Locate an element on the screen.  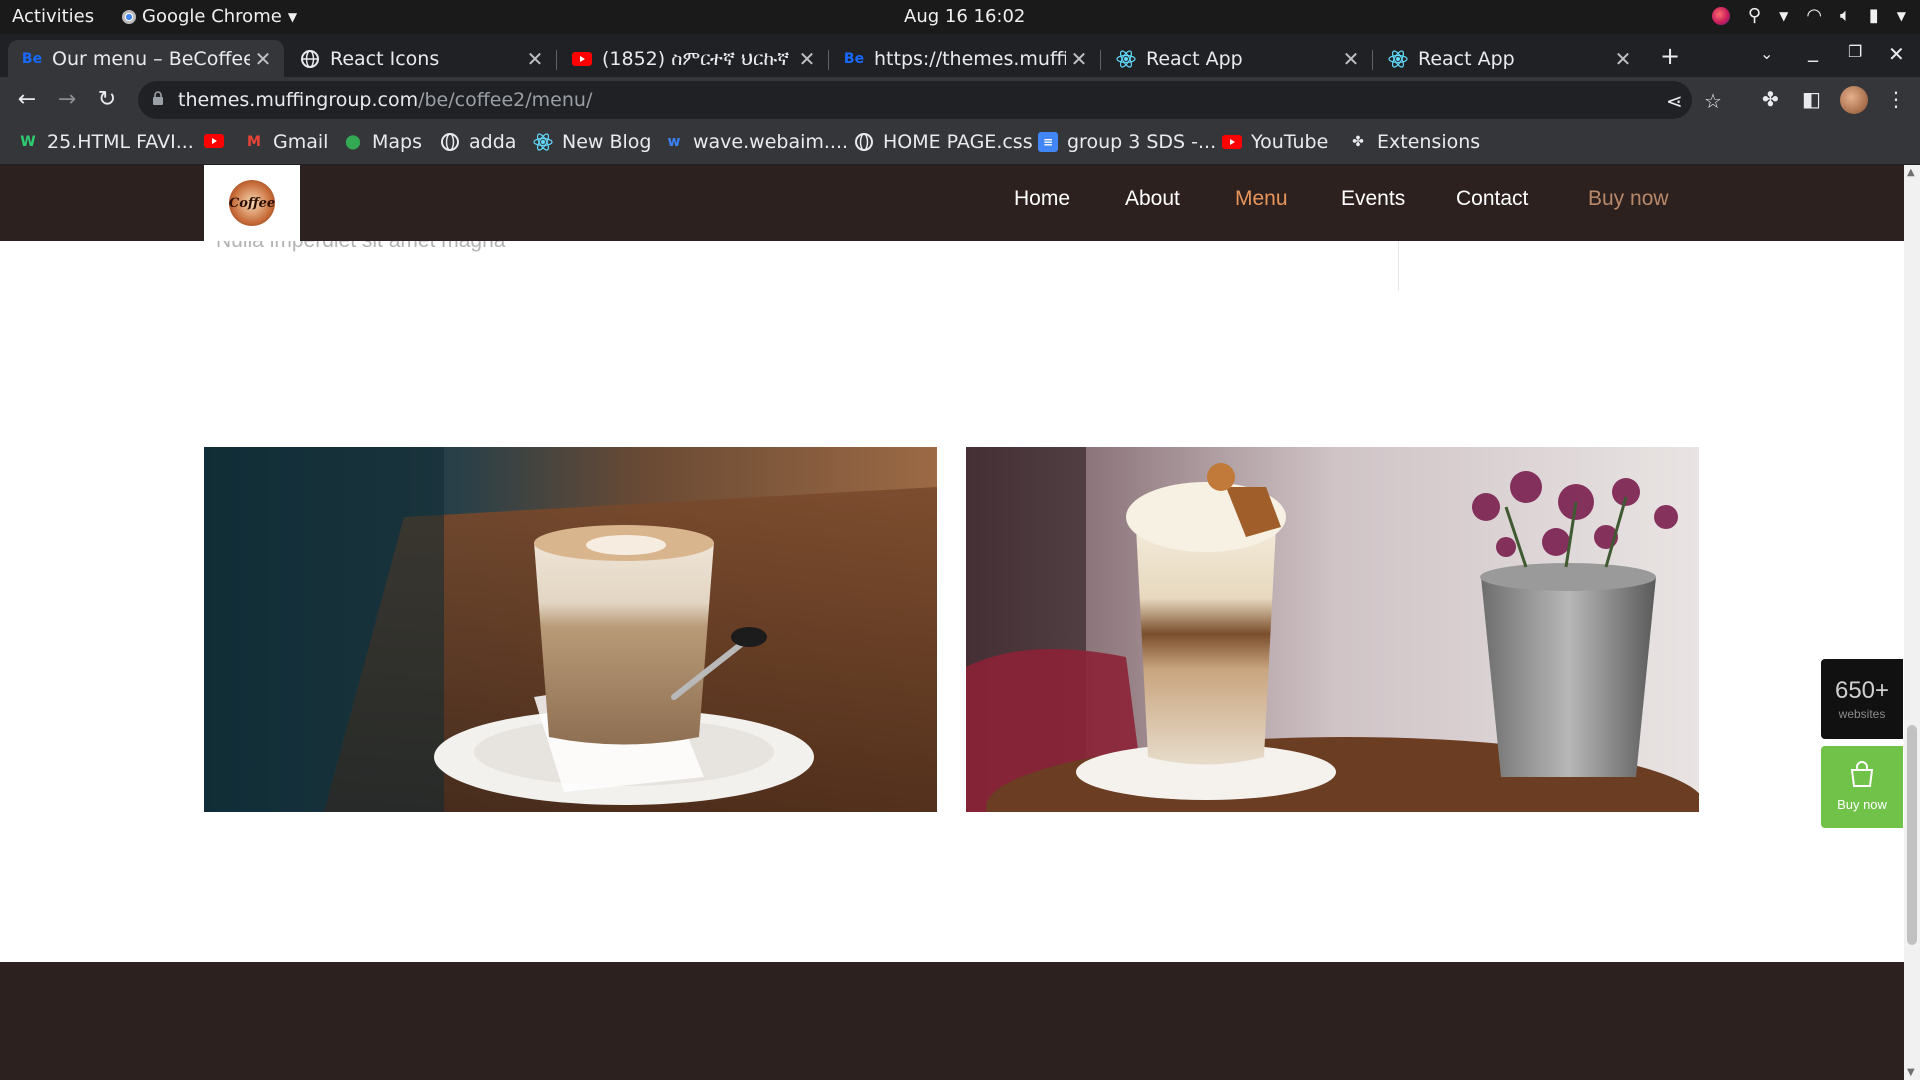
volume-icon: 🔈︎ is located at coordinates (1845, 15).